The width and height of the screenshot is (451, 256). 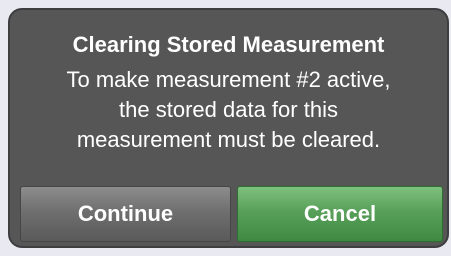 I want to click on message-line-1: To make measurement #2 active,, so click(x=228, y=79).